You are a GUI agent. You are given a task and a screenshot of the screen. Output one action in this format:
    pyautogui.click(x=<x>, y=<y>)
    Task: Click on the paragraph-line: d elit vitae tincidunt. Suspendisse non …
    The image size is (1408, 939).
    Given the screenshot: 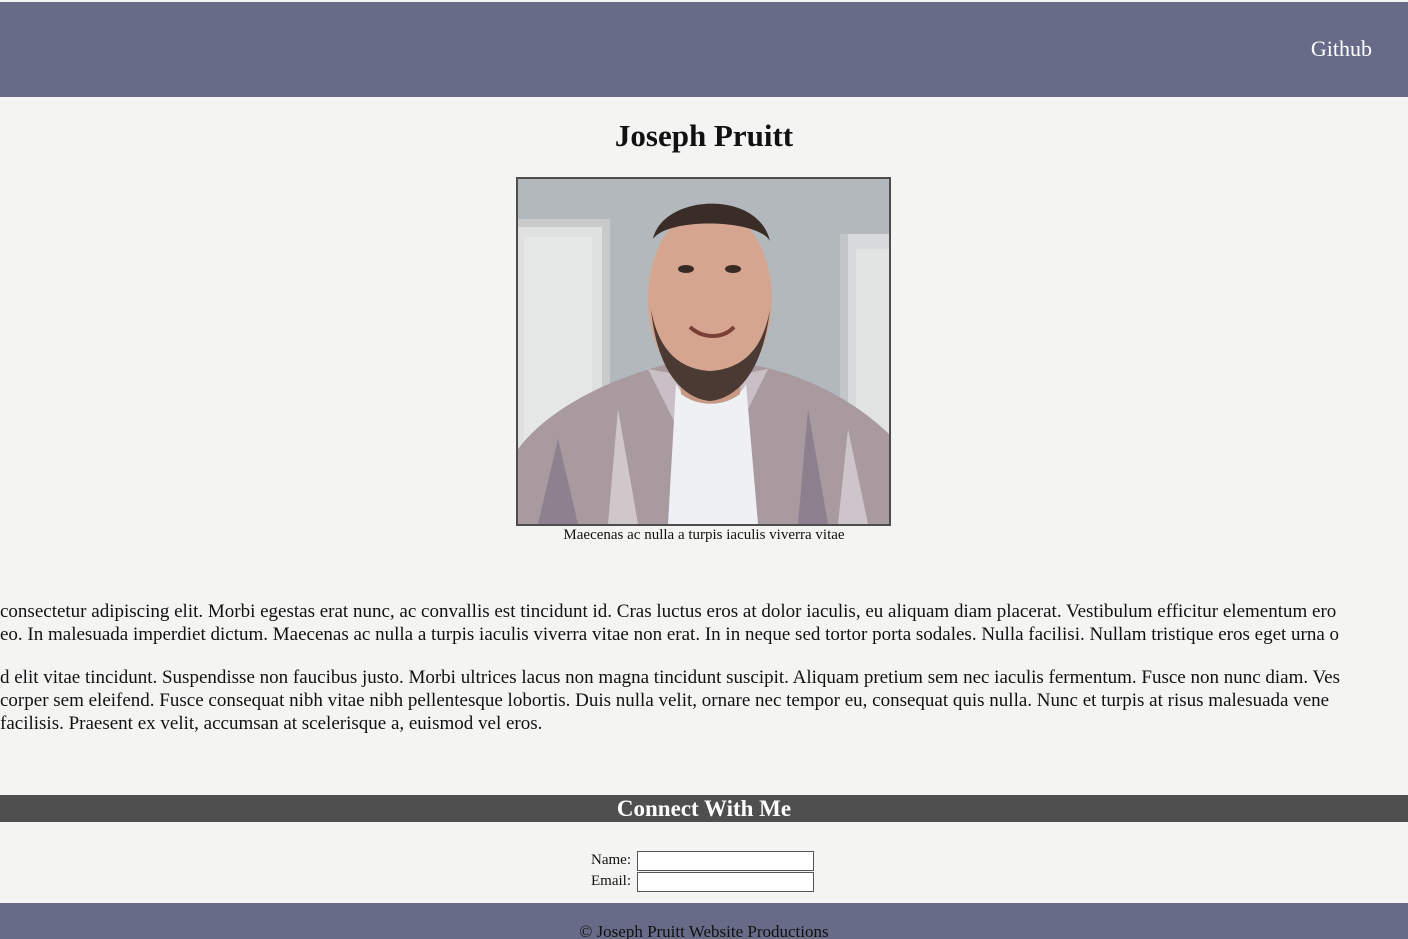 What is the action you would take?
    pyautogui.click(x=670, y=677)
    